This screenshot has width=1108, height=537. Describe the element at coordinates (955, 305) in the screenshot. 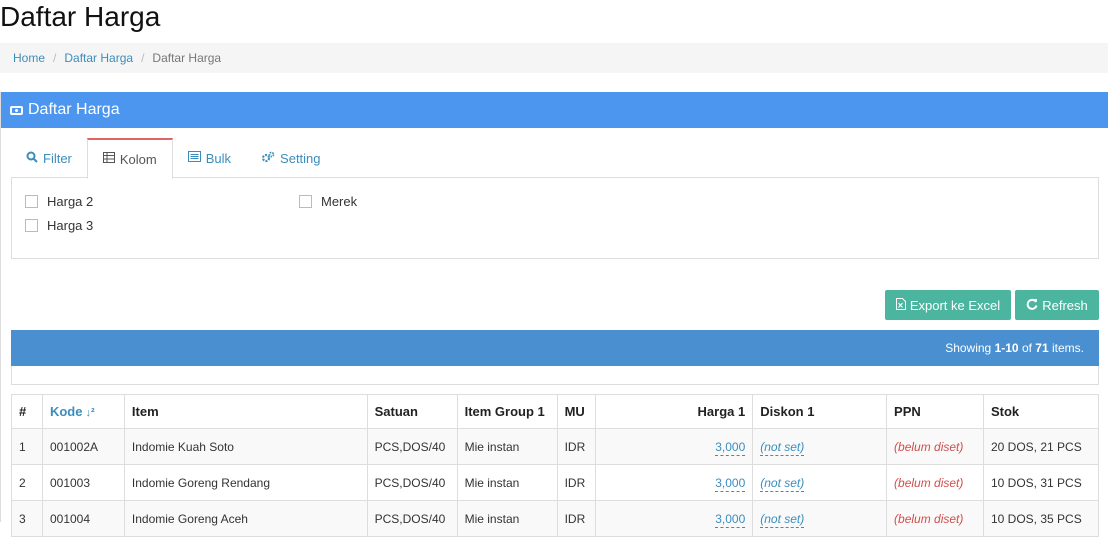

I see `export-label: Export ke Excel` at that location.